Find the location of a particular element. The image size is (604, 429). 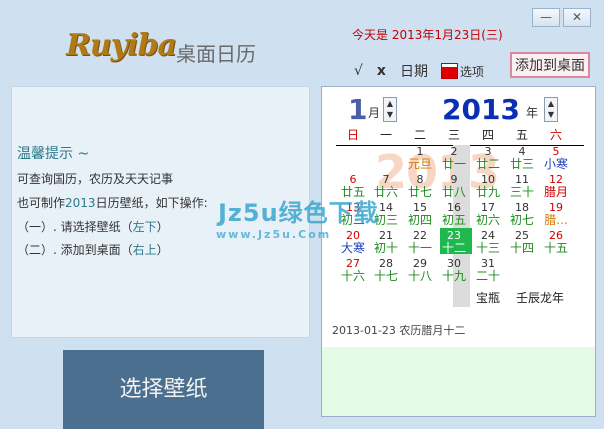

calendar-day-cell: 30 十九 is located at coordinates (454, 270).